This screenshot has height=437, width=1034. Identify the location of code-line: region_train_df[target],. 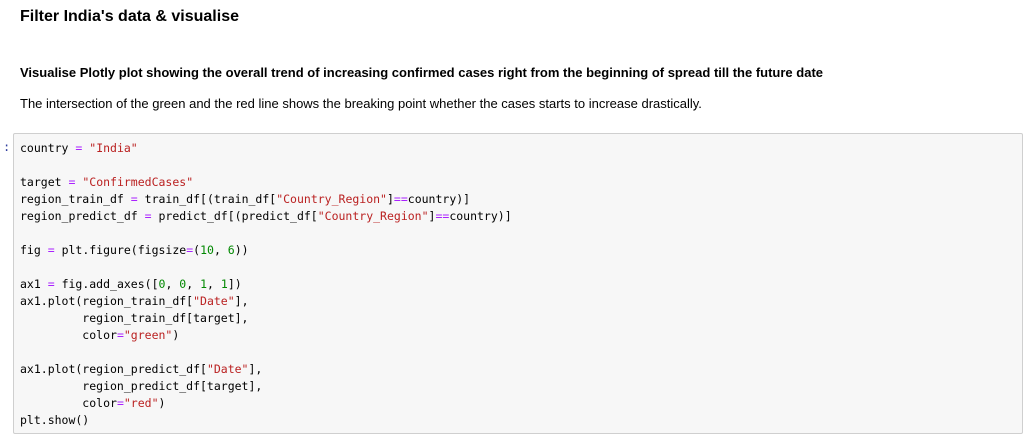
(134, 318).